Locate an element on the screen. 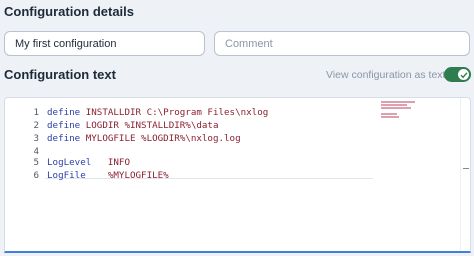 The height and width of the screenshot is (256, 474). code-line: define LOGDIR %INSTALLDIR%\data is located at coordinates (133, 125).